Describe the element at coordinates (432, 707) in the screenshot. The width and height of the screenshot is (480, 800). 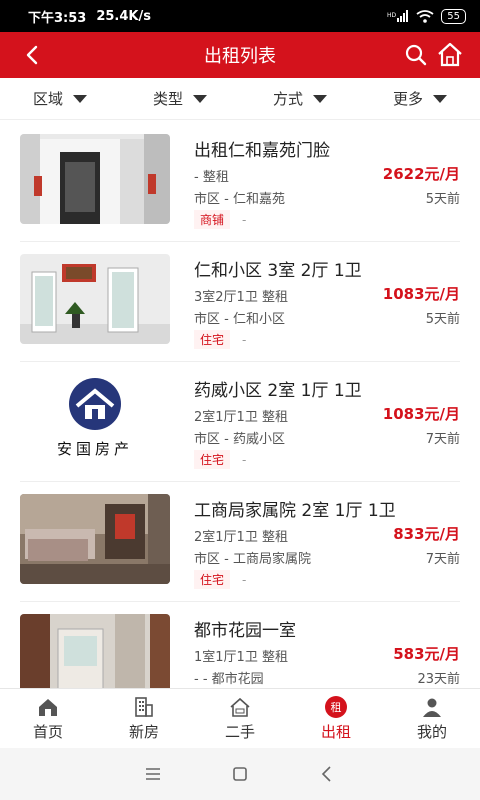
I see `user-icon` at that location.